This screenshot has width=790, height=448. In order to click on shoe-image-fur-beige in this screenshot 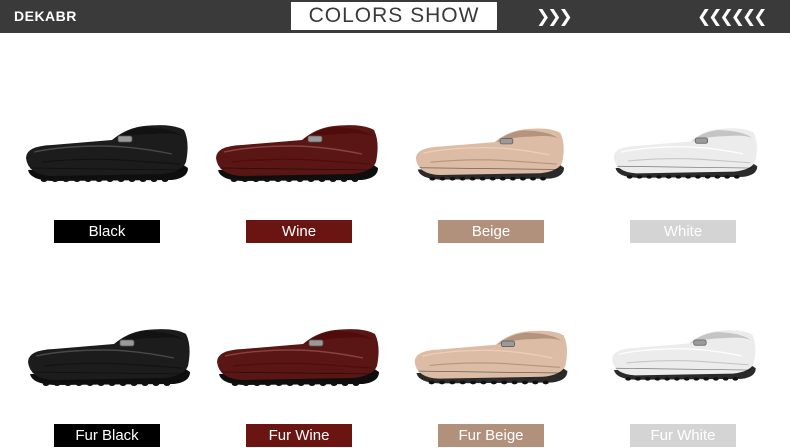, I will do `click(491, 357)`.